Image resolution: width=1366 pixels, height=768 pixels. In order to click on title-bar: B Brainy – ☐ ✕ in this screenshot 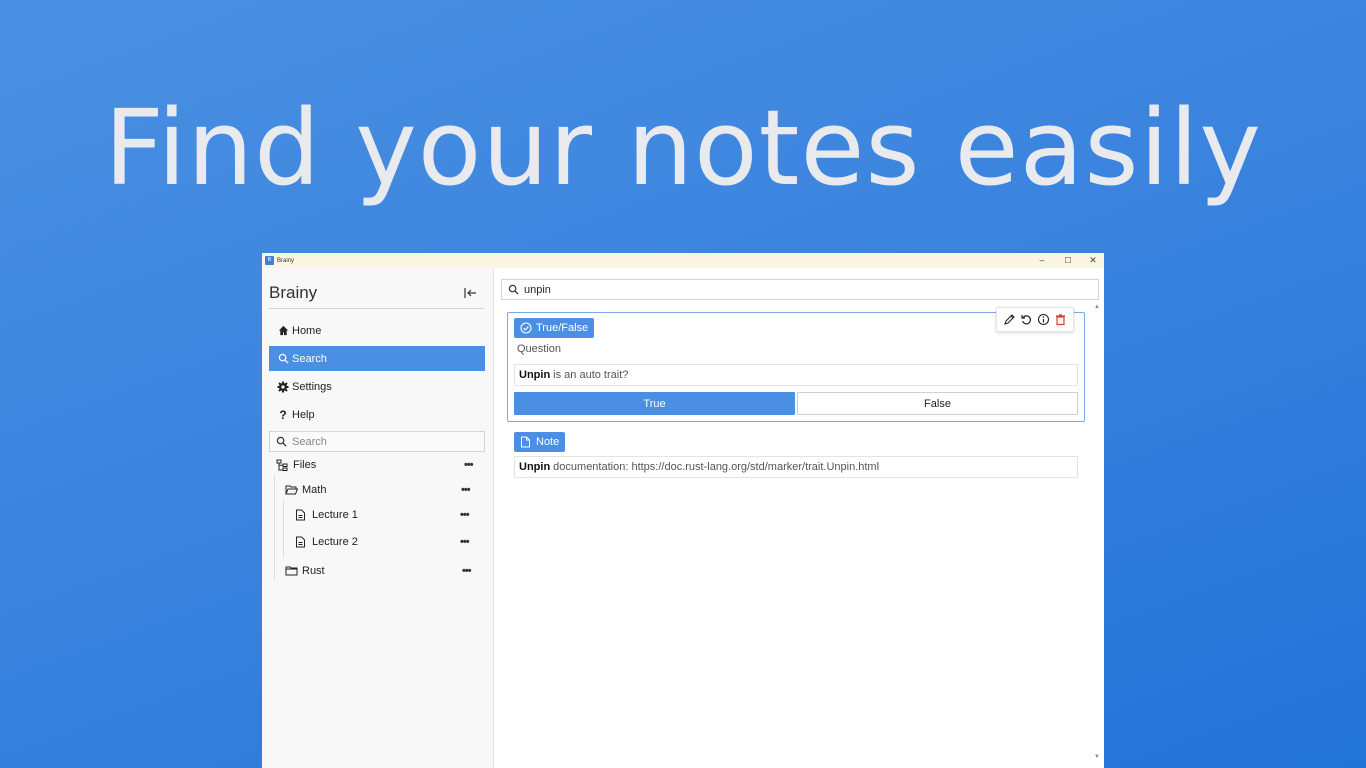, I will do `click(683, 260)`.